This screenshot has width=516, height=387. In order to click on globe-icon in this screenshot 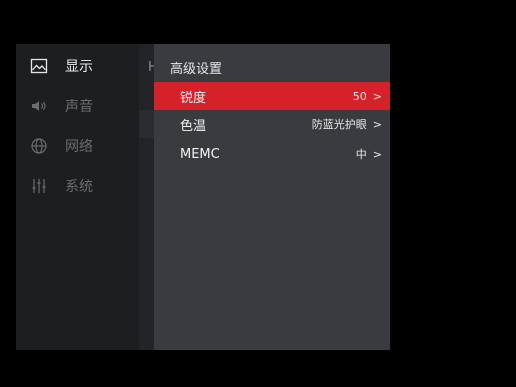, I will do `click(39, 146)`.